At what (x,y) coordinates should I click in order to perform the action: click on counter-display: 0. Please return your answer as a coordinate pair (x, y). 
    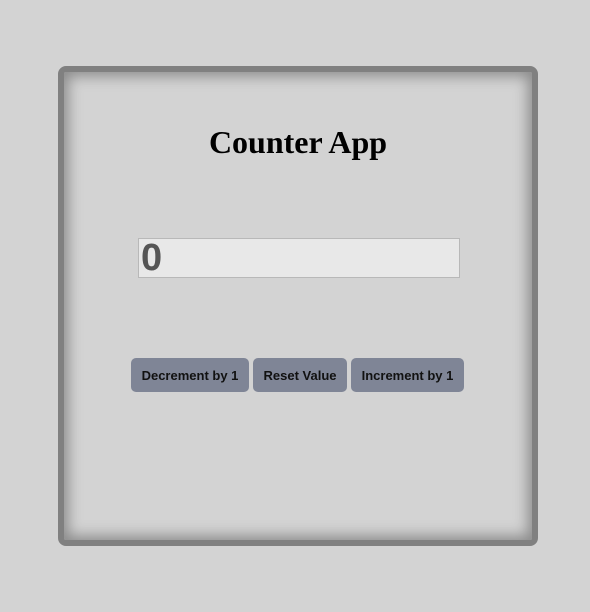
    Looking at the image, I should click on (299, 258).